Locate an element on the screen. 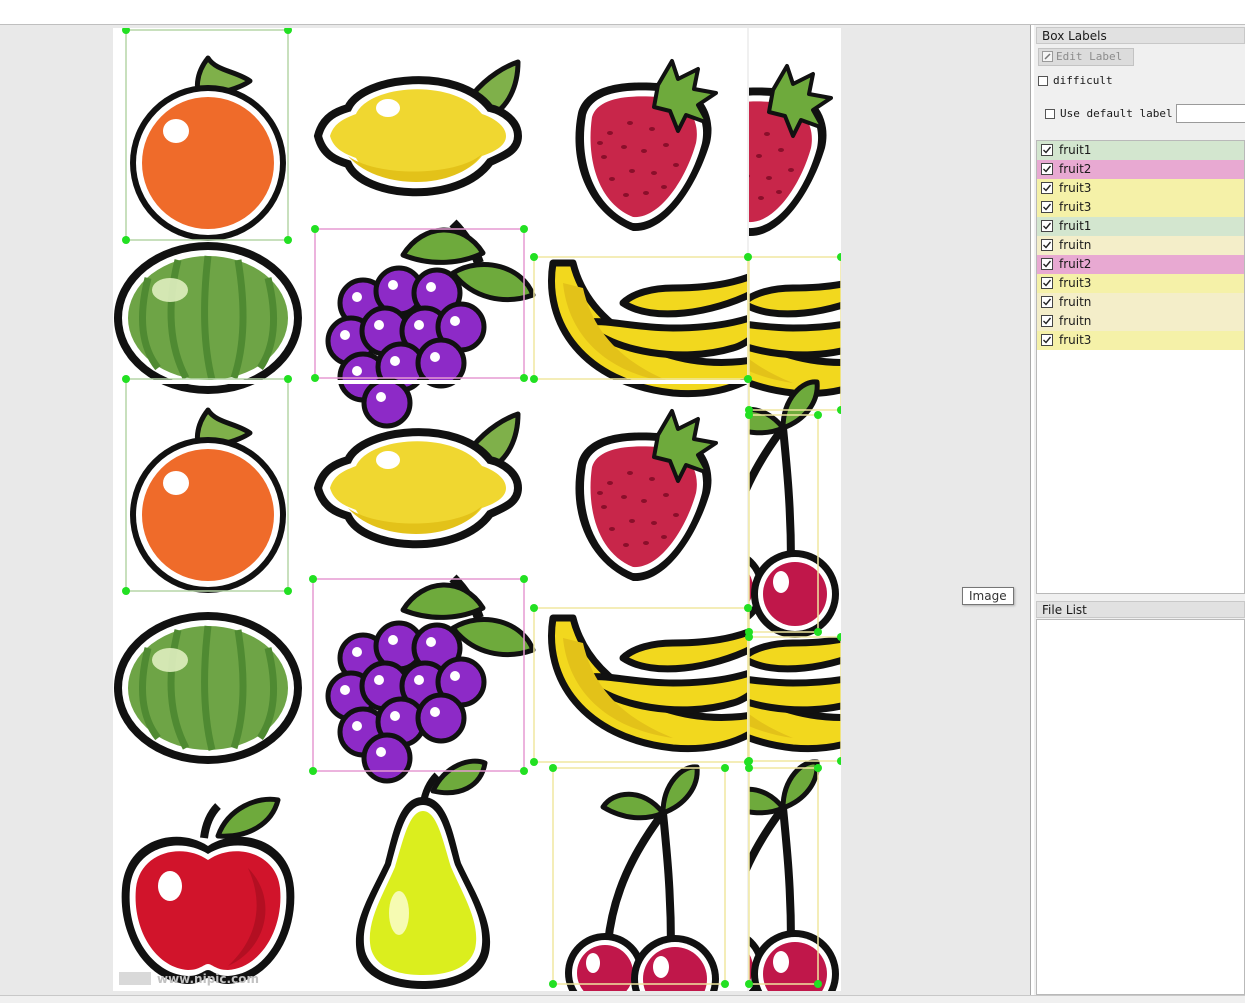 This screenshot has width=1245, height=1003. top-toolbar is located at coordinates (622, 12).